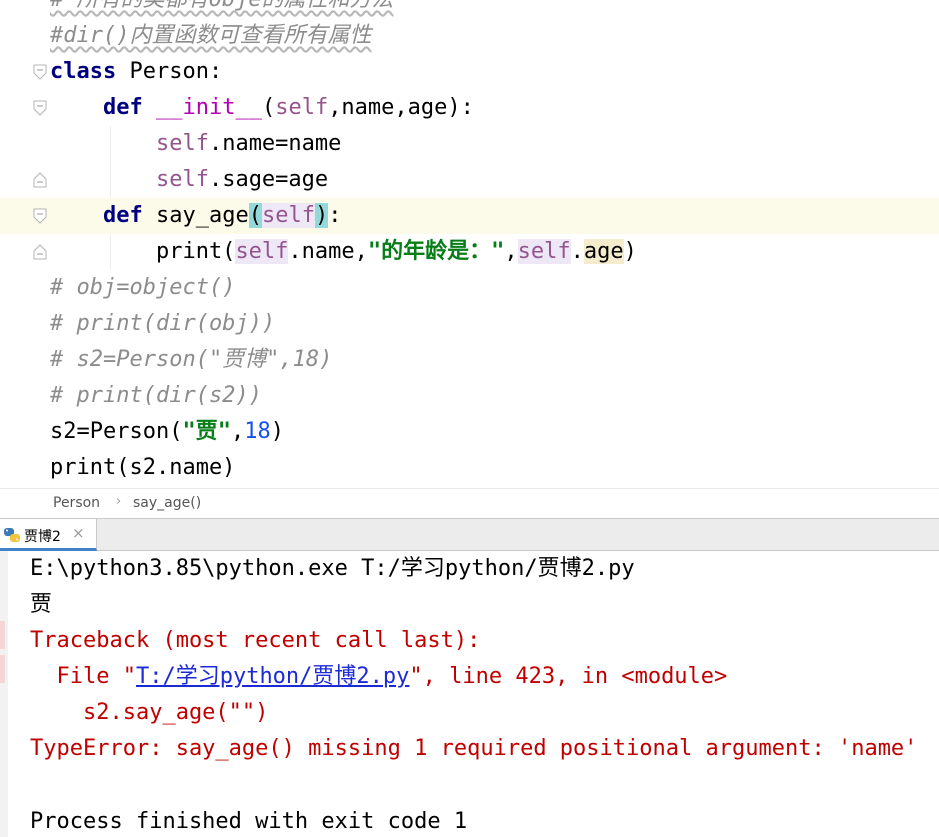 The image size is (939, 837). What do you see at coordinates (469, 36) in the screenshot?
I see `code-line: #dir()内置函数可查看所有属性` at bounding box center [469, 36].